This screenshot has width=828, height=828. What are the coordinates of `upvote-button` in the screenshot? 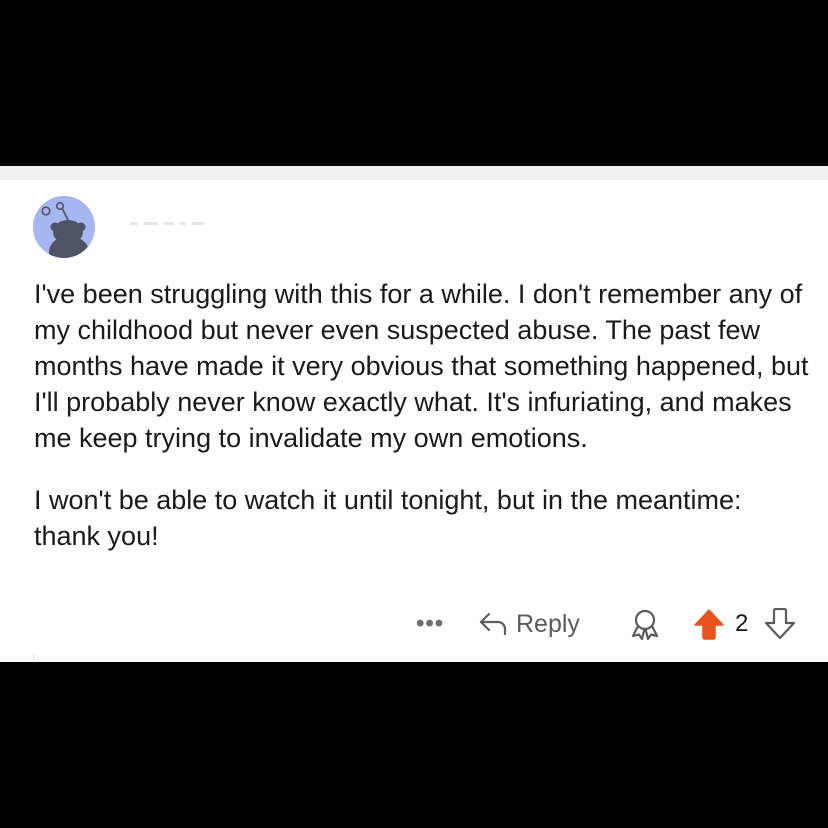 It's located at (709, 626).